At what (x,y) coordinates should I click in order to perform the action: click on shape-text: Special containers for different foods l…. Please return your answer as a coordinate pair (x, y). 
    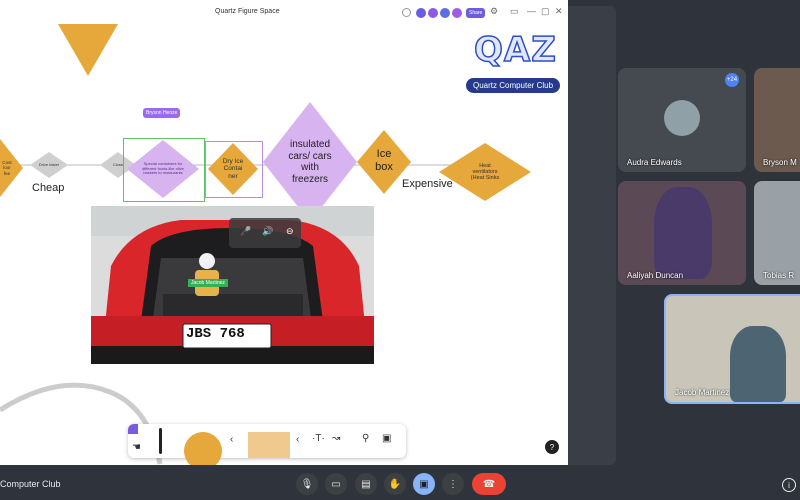
    Looking at the image, I should click on (163, 168).